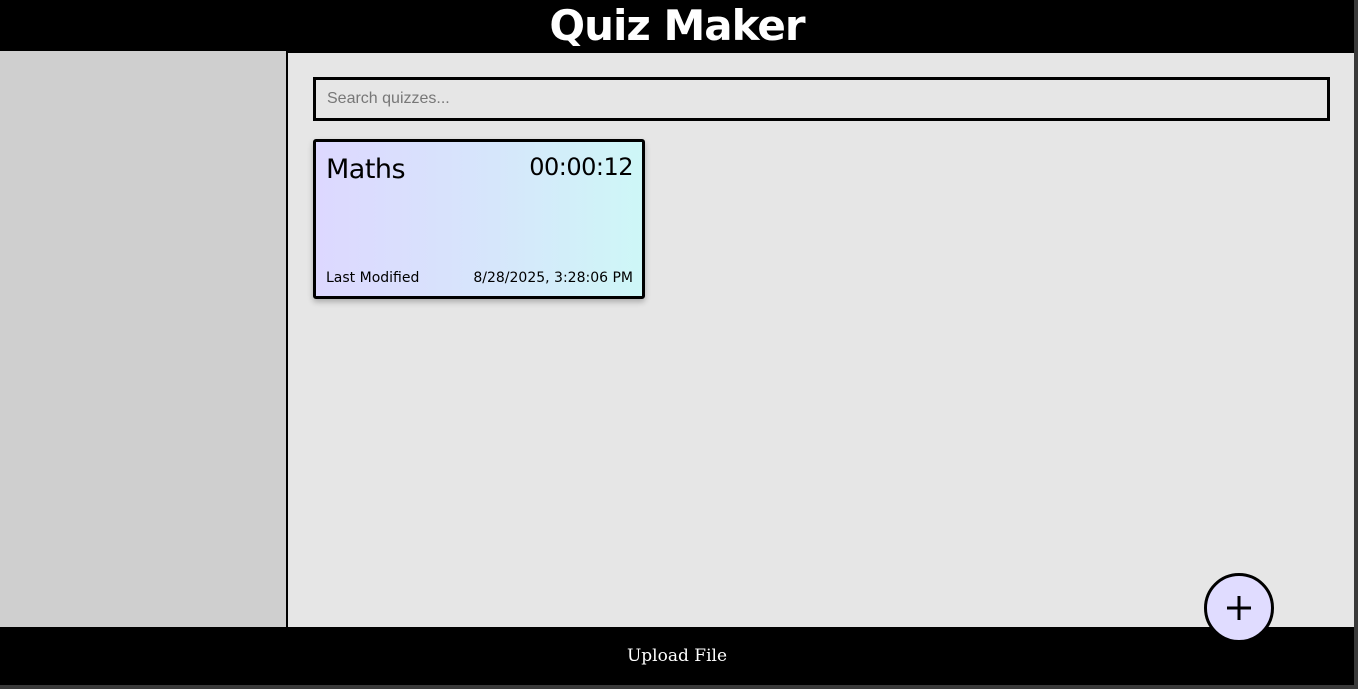 The width and height of the screenshot is (1358, 689). Describe the element at coordinates (1356, 344) in the screenshot. I see `window-edge-right` at that location.